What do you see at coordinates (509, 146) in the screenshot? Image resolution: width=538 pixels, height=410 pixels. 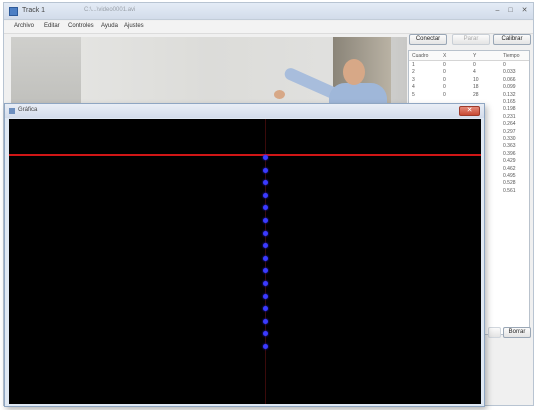 I see `table-cell: 0.363` at bounding box center [509, 146].